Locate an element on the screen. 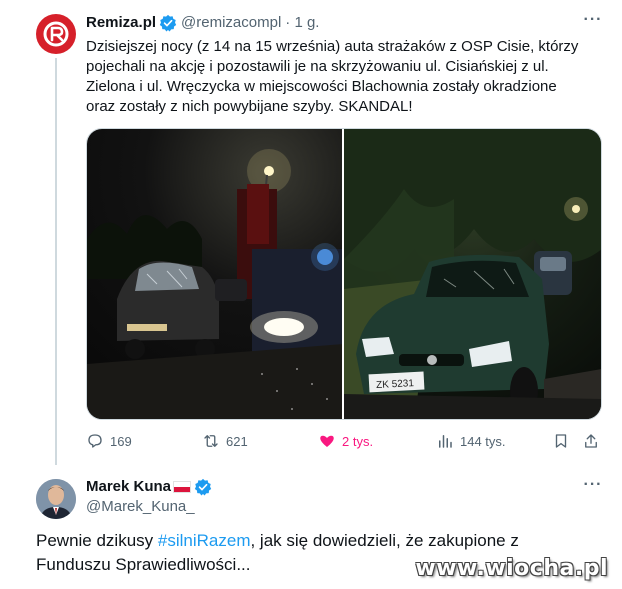  bookmark-button is located at coordinates (564, 441).